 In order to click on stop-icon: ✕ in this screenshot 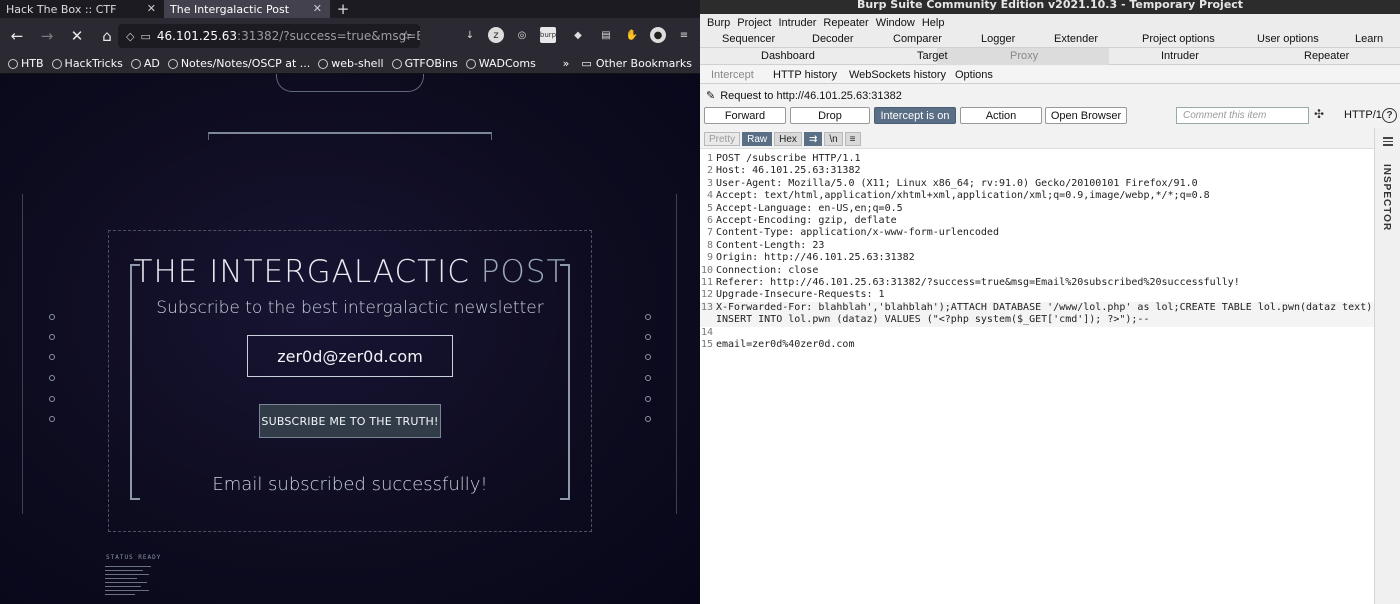, I will do `click(77, 36)`.